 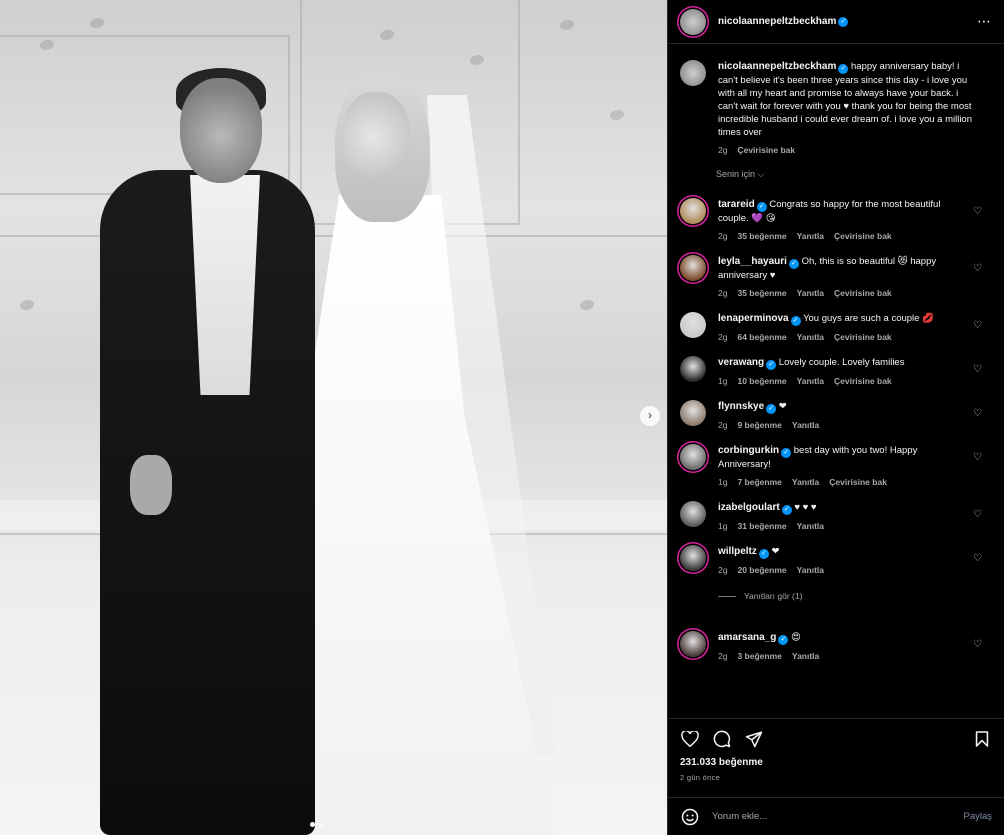 I want to click on comment-like-count: 3 beğenme, so click(x=759, y=656).